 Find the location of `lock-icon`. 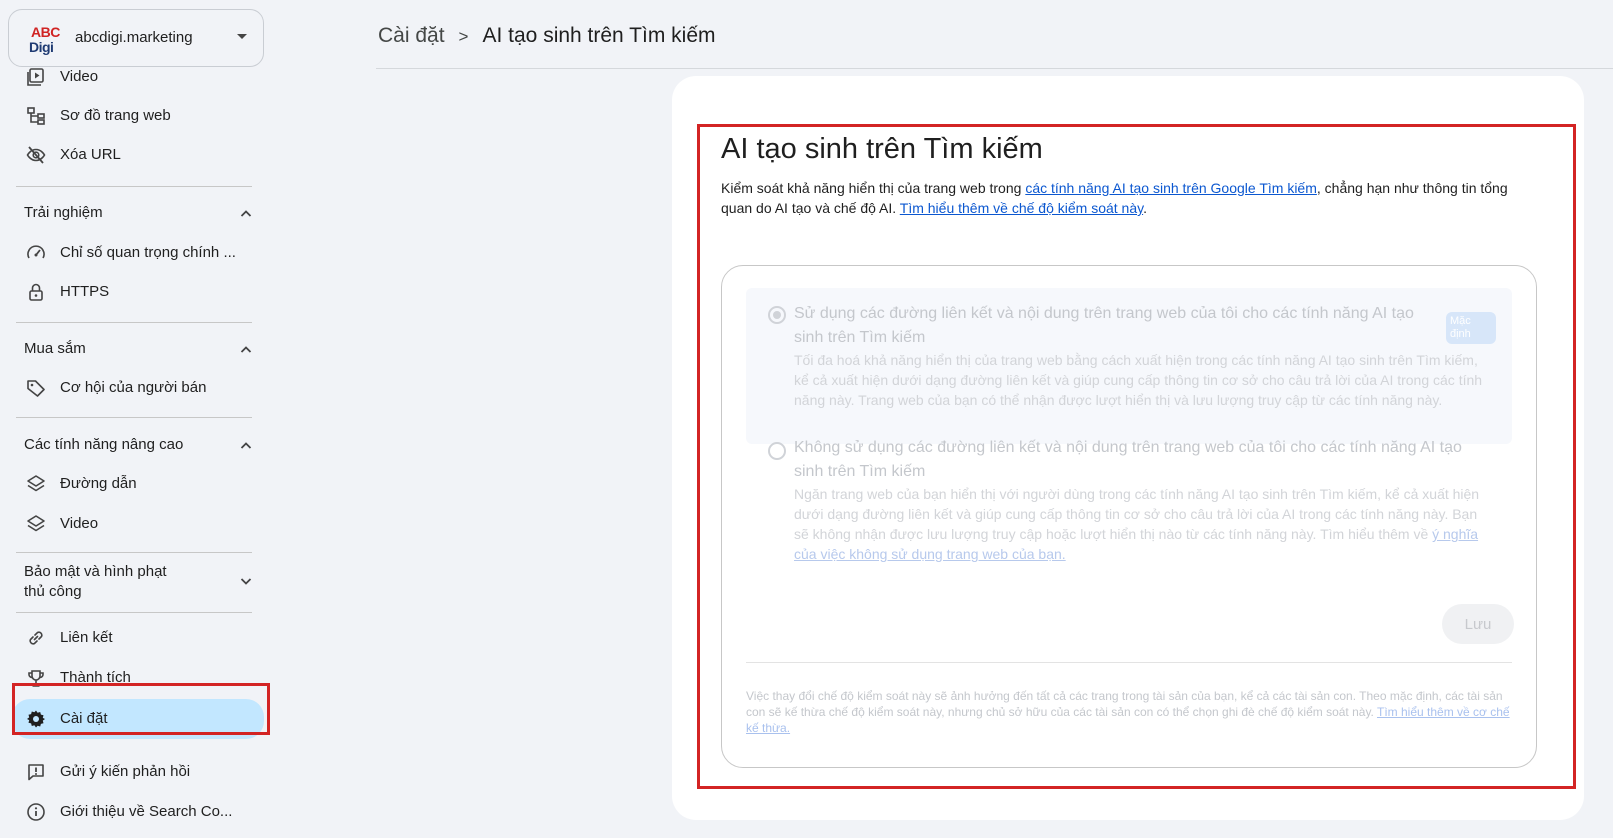

lock-icon is located at coordinates (36, 292).